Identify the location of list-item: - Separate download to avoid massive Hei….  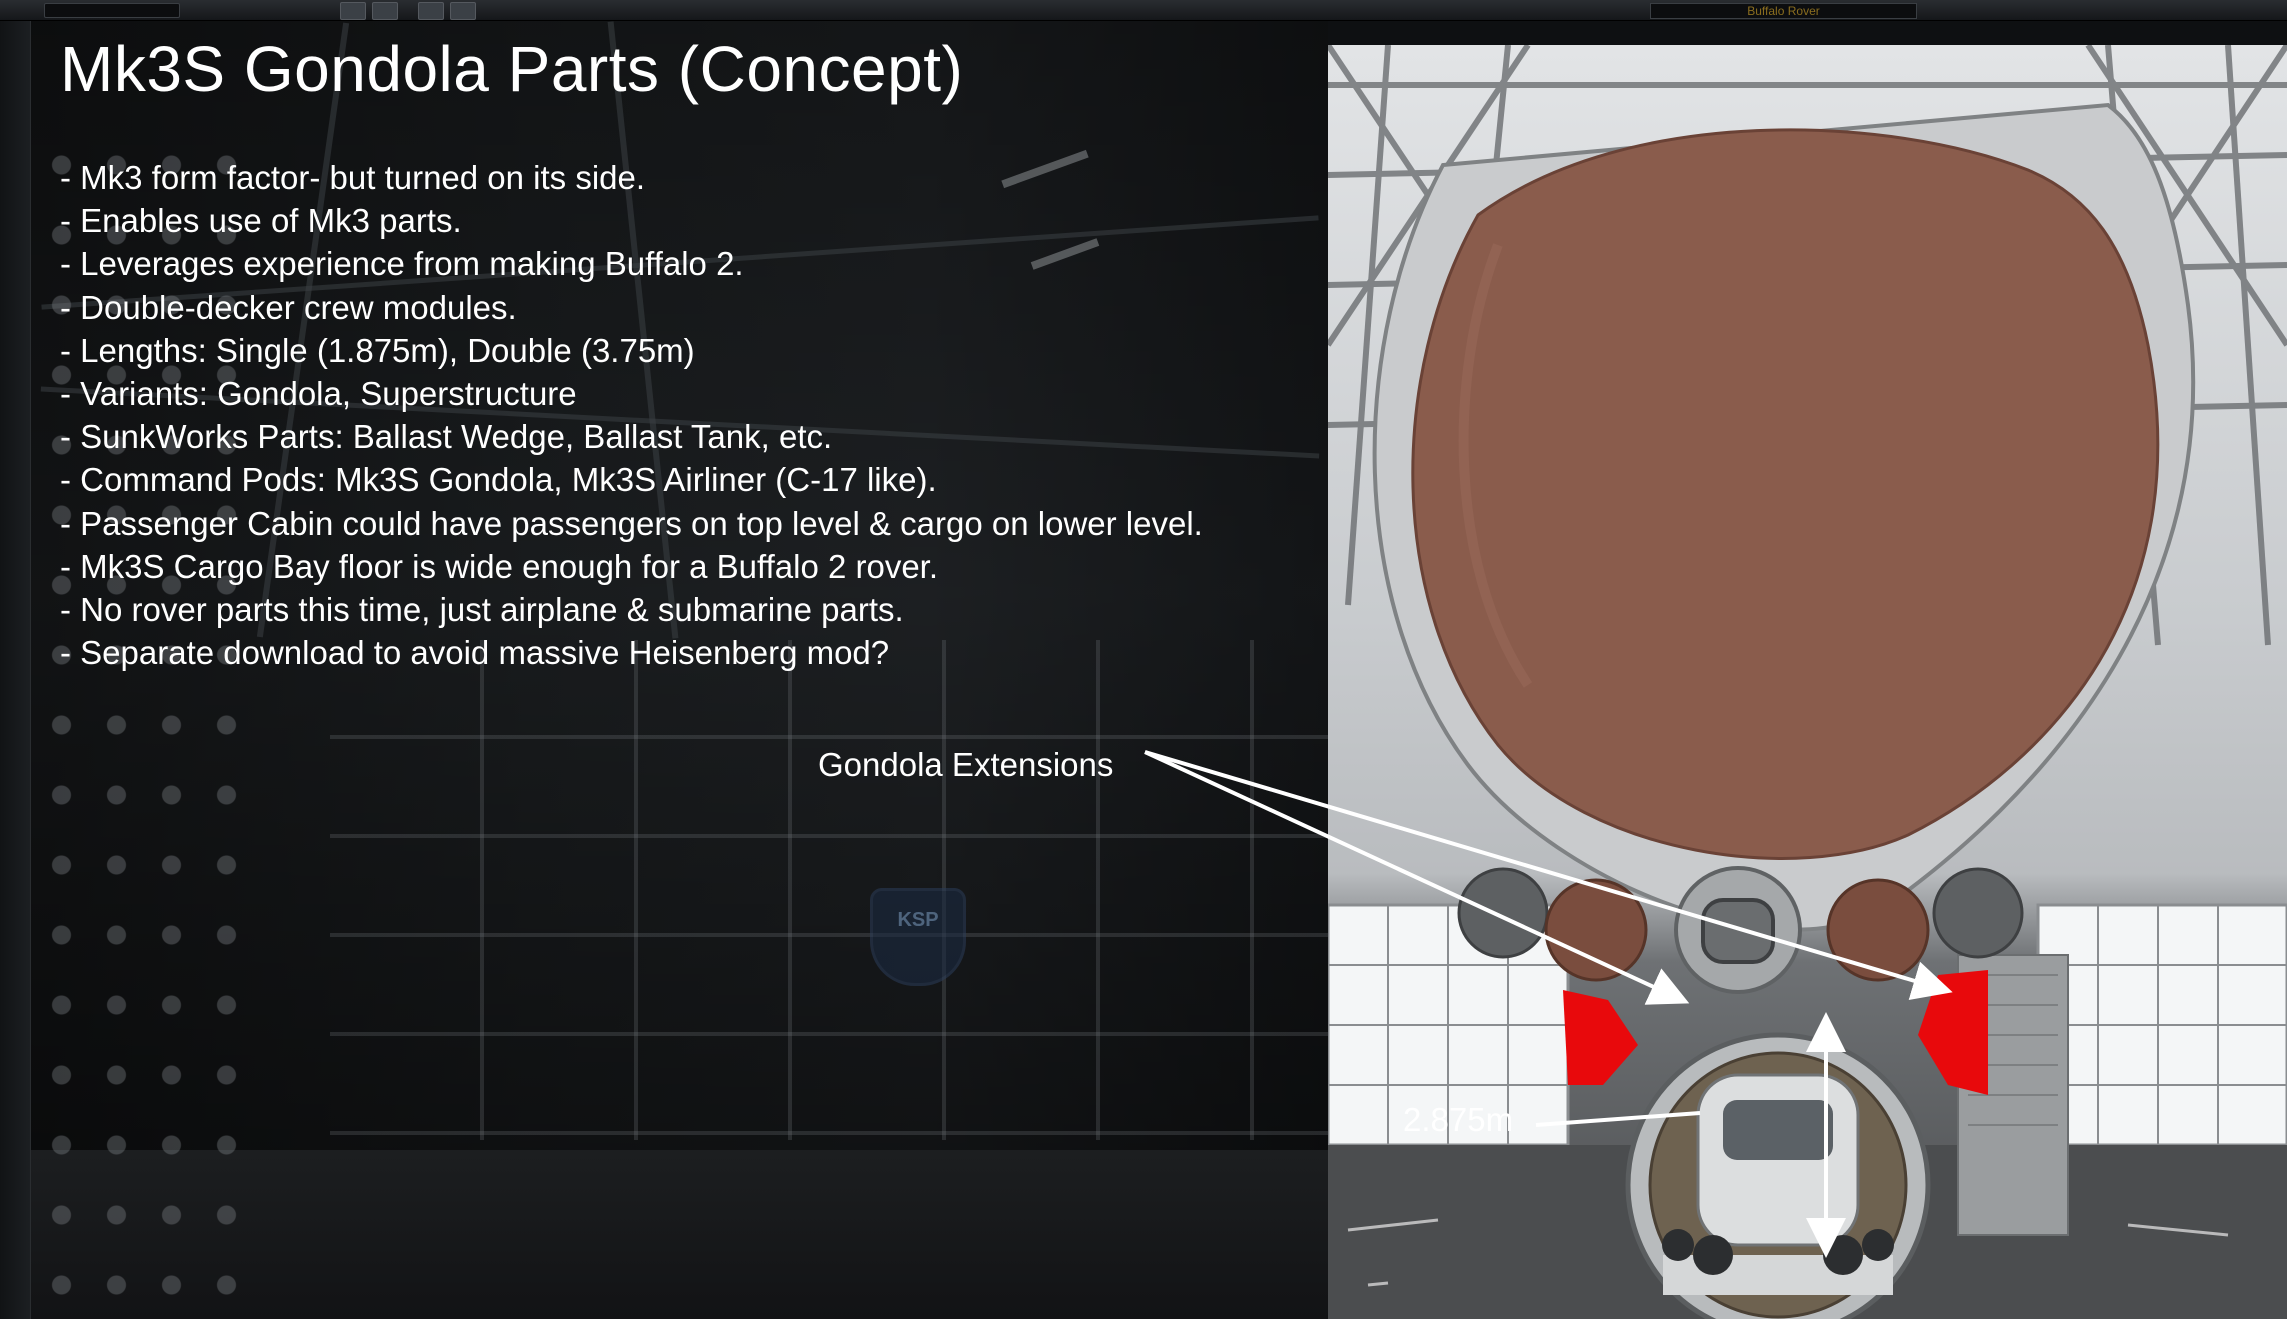
(475, 653).